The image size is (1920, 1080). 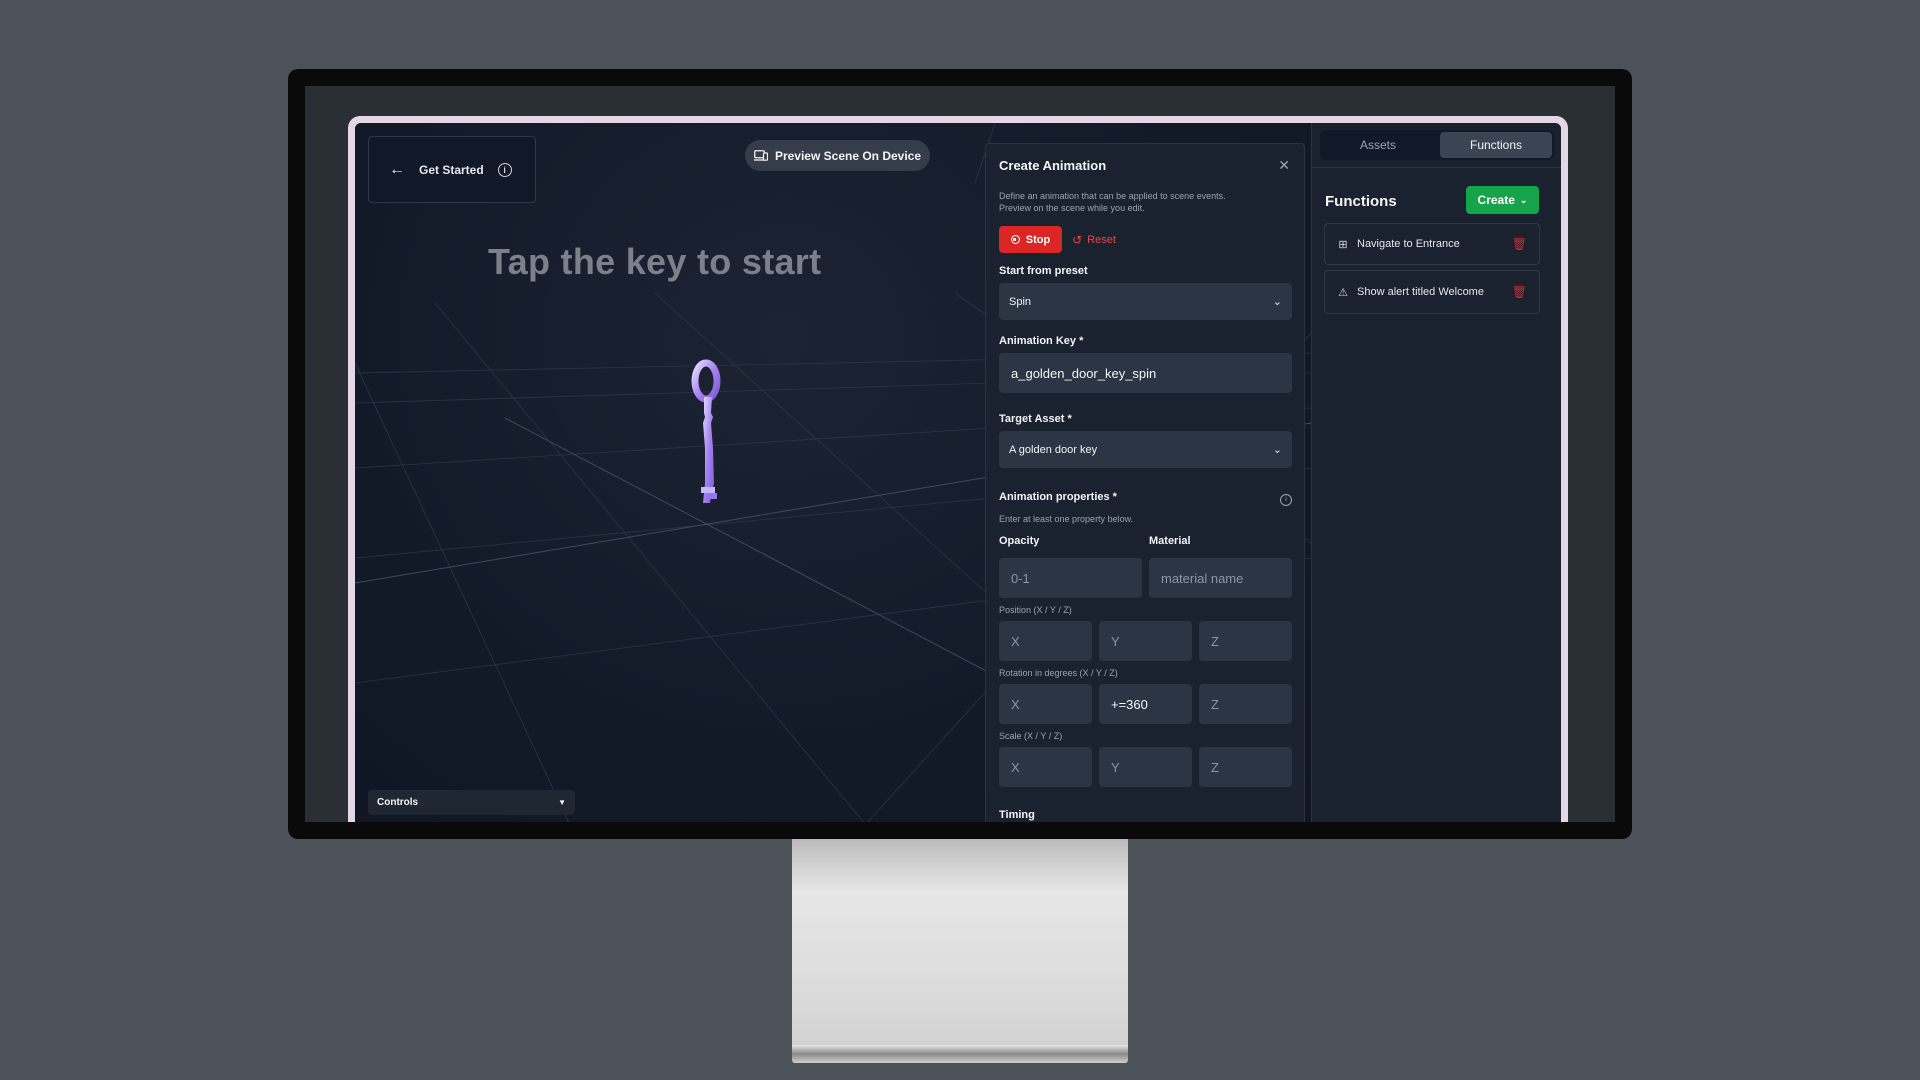 I want to click on opacity-input: 0-1, so click(x=1070, y=578).